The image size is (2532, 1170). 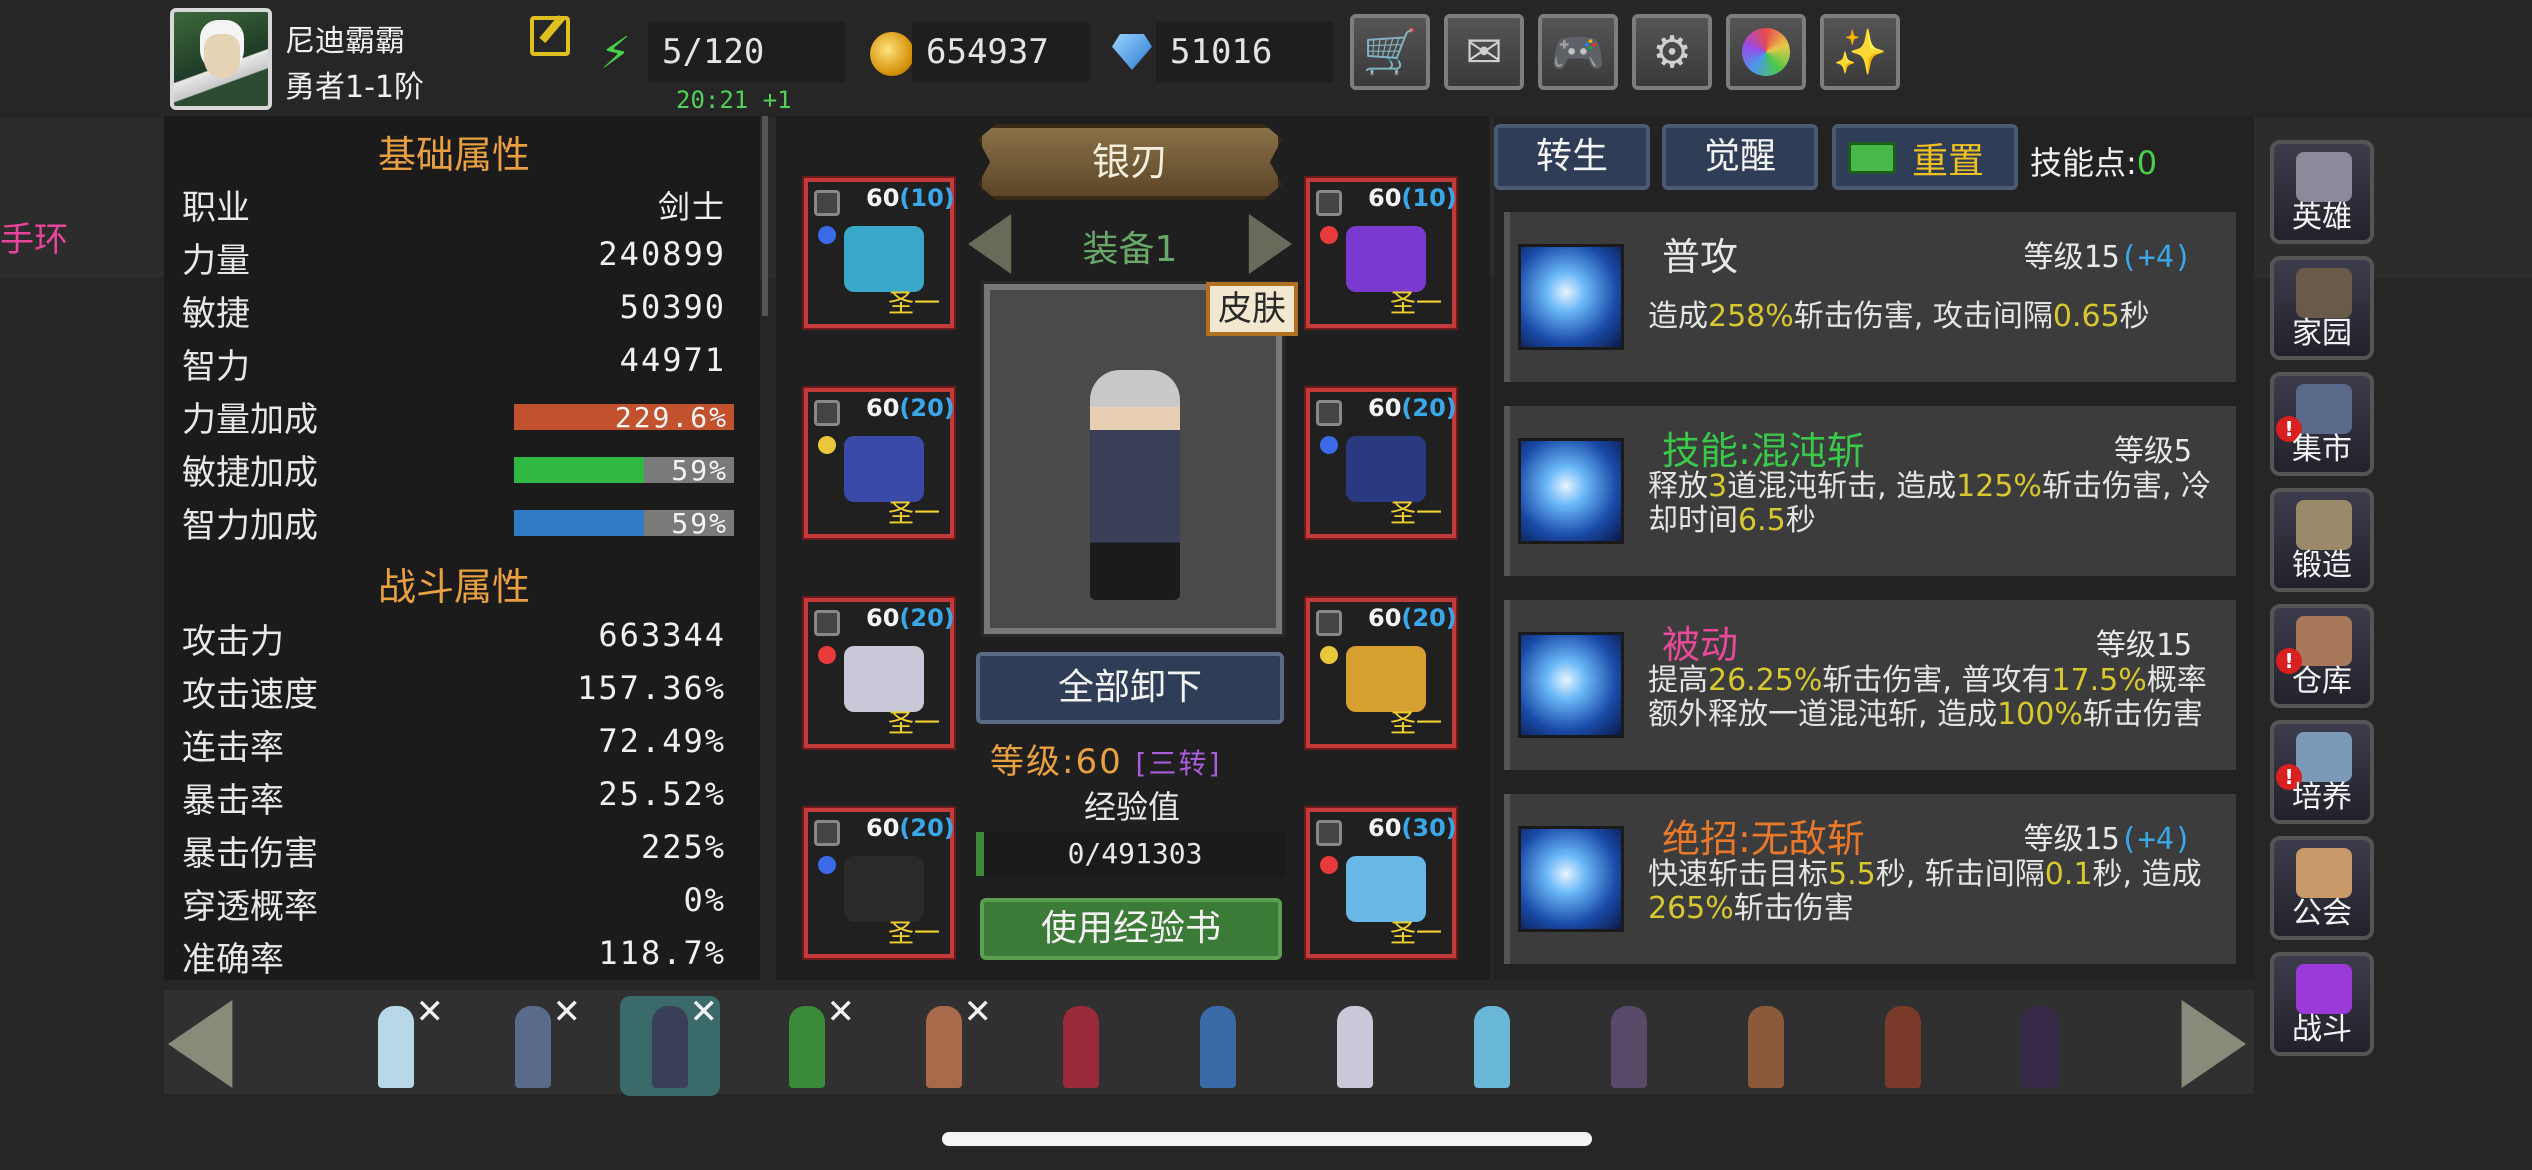 What do you see at coordinates (221, 59) in the screenshot?
I see `player-avatar` at bounding box center [221, 59].